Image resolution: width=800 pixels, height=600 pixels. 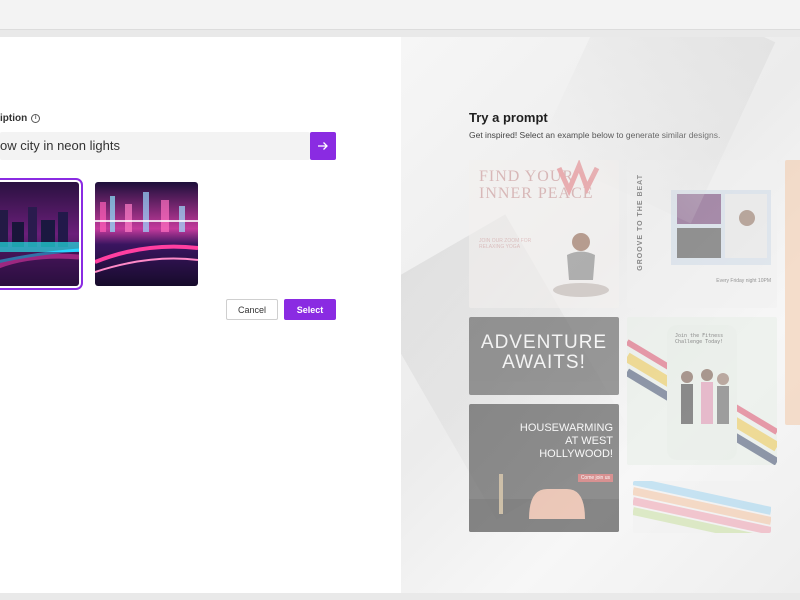 What do you see at coordinates (400, 15) in the screenshot?
I see `top-bar` at bounding box center [400, 15].